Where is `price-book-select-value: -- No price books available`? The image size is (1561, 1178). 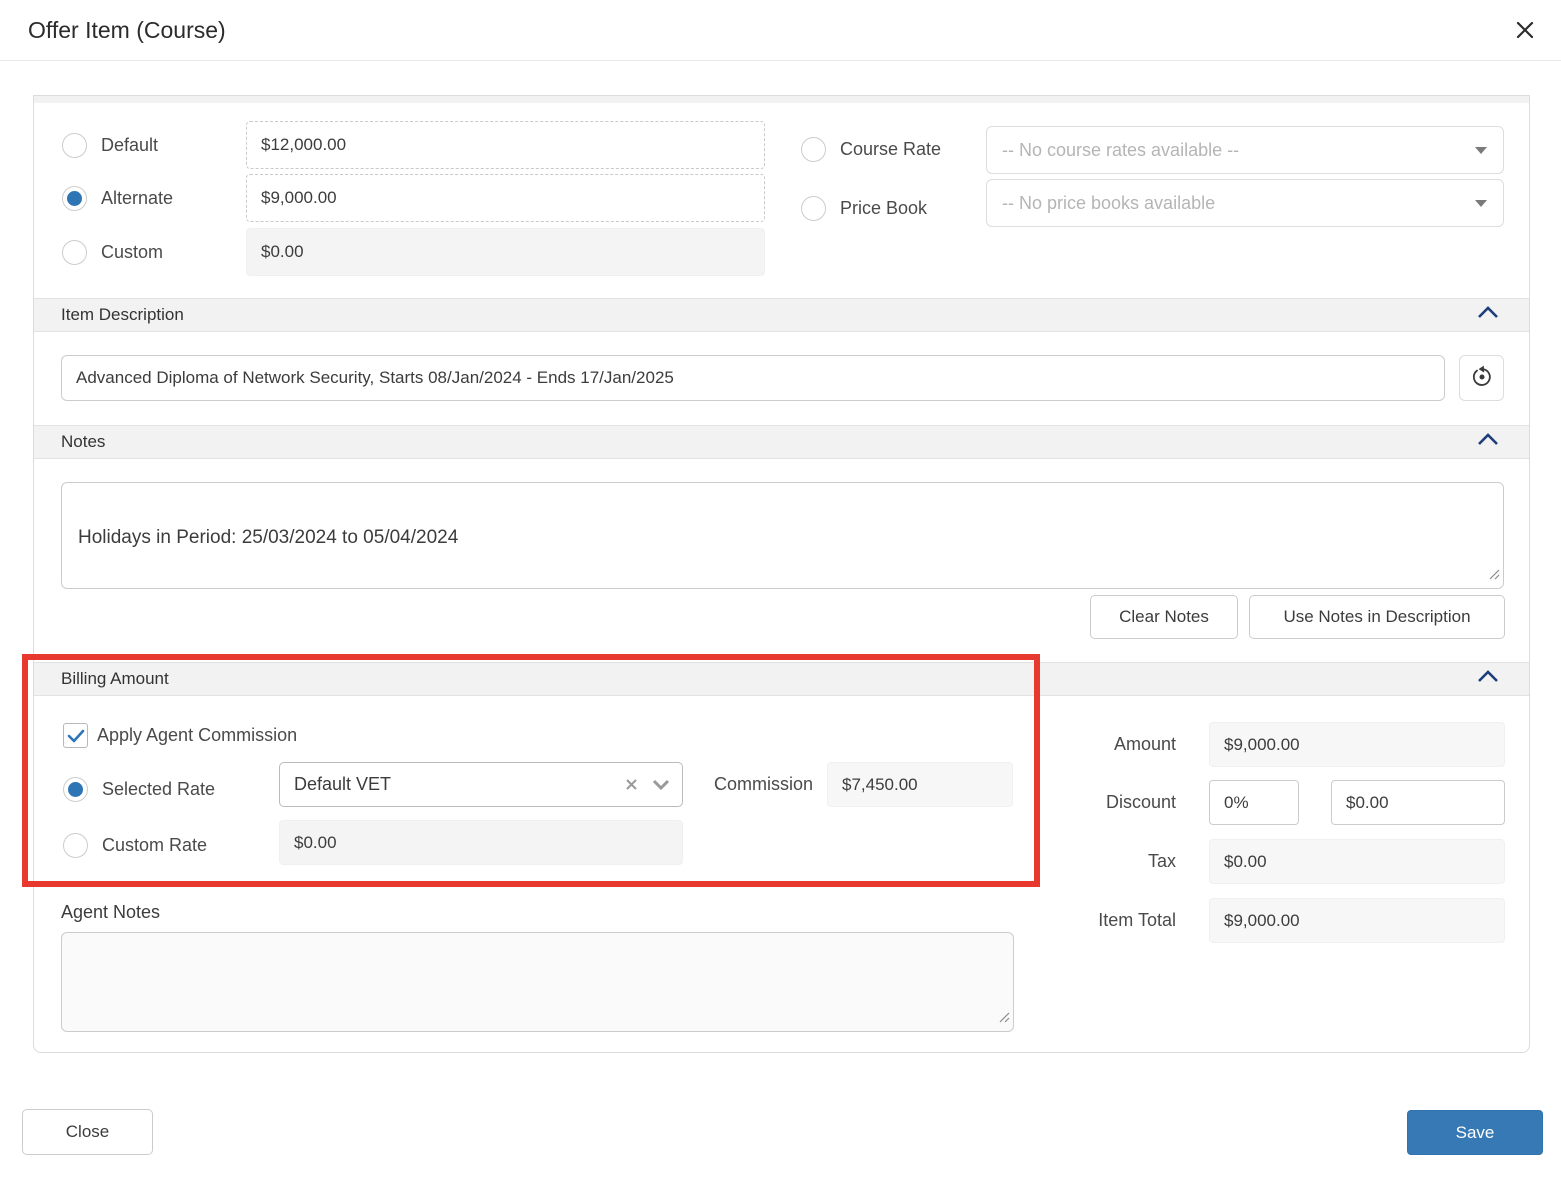
price-book-select-value: -- No price books available is located at coordinates (1109, 202).